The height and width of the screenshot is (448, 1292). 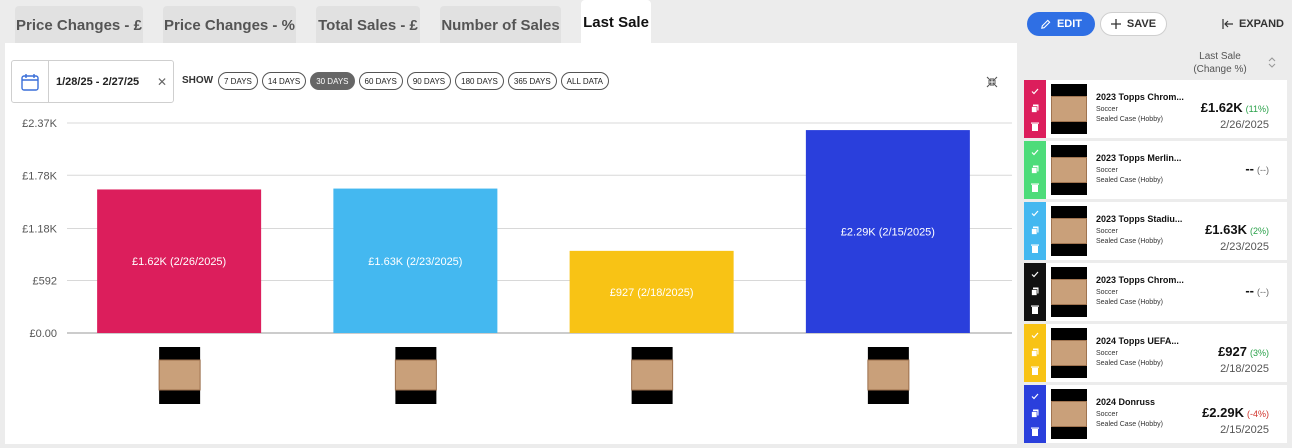 I want to click on y-tick-label: £592, so click(x=45, y=282).